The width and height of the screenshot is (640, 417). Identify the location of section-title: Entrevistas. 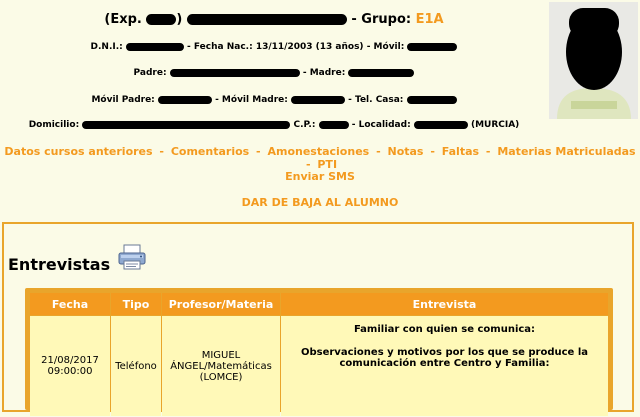
(59, 264).